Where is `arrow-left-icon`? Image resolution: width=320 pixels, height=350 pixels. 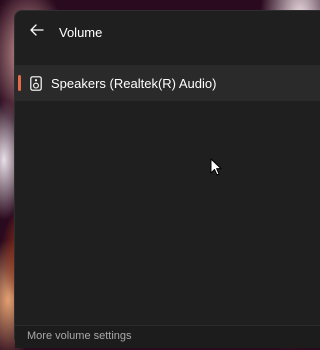
arrow-left-icon is located at coordinates (37, 32).